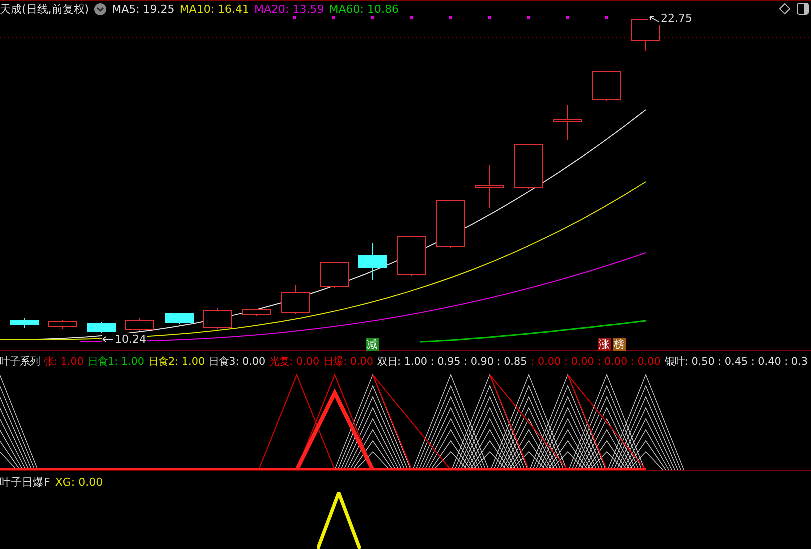  Describe the element at coordinates (453, 362) in the screenshot. I see `indicator-value: 双日: 1.00 : 0.95 : 0.90 : 0.85` at that location.